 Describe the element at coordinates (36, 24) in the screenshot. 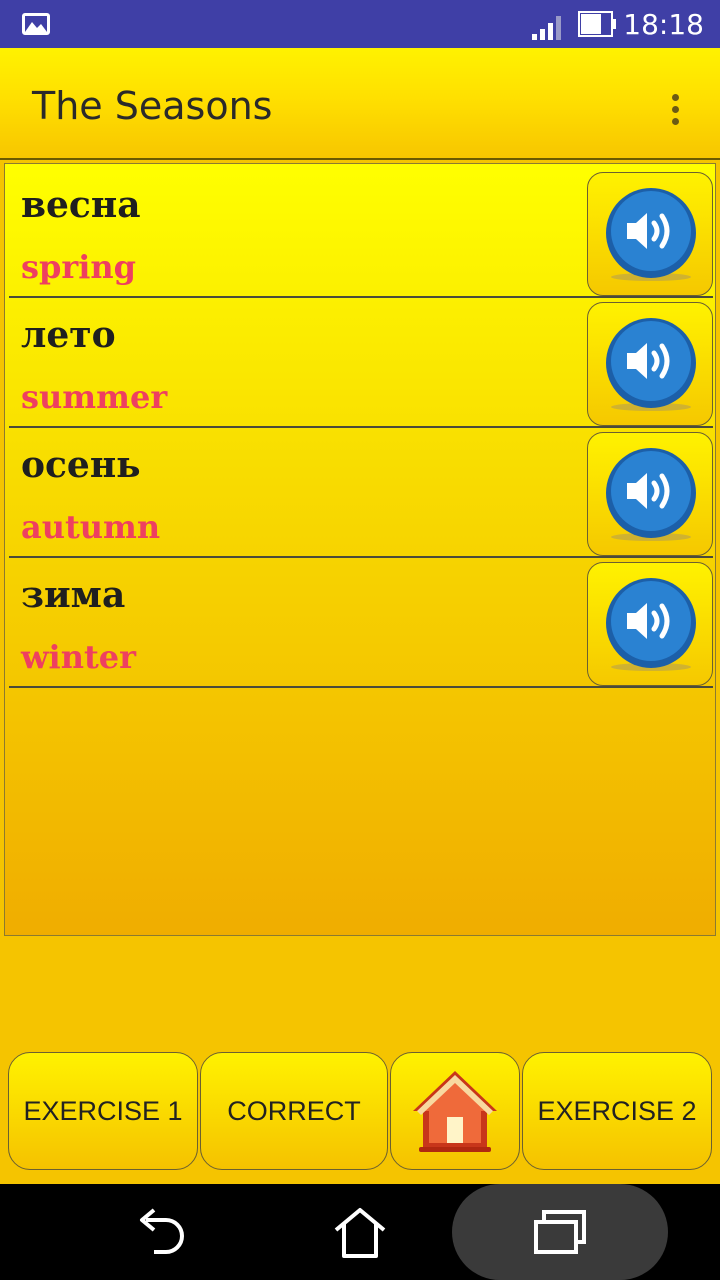

I see `gallery-notification-icon` at that location.